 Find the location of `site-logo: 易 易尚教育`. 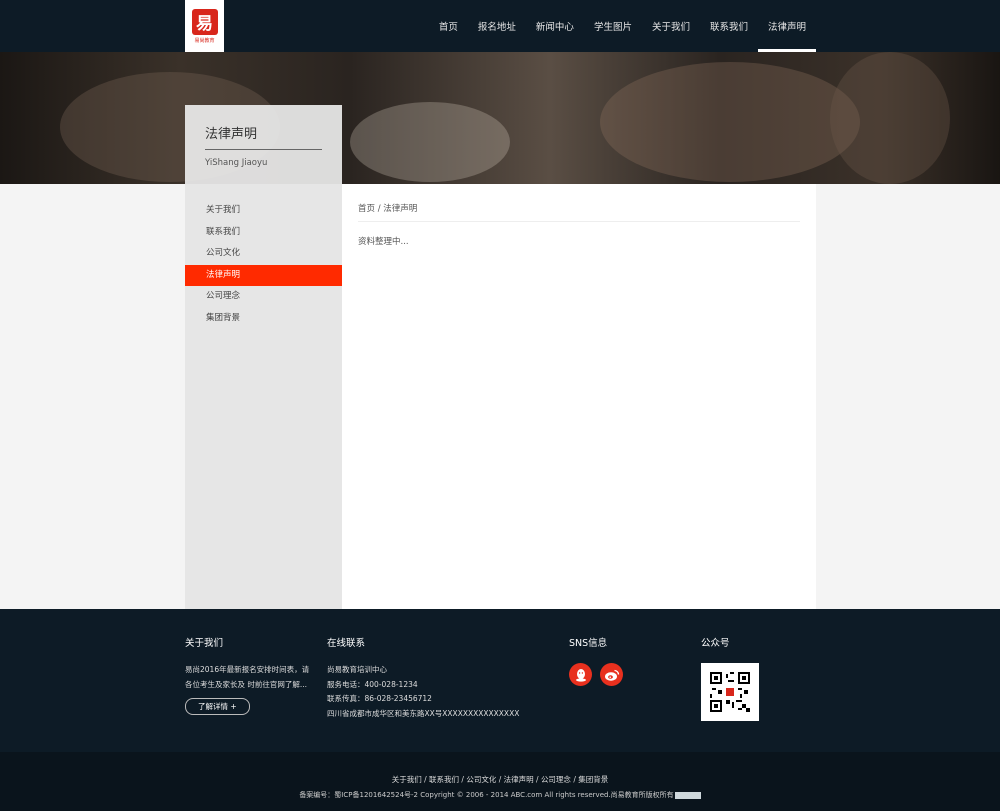

site-logo: 易 易尚教育 is located at coordinates (204, 26).